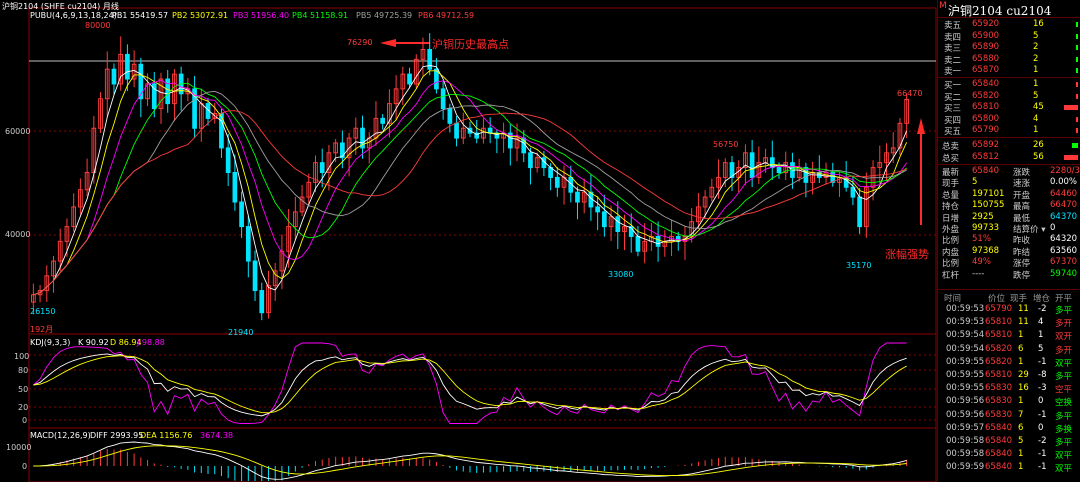 Image resolution: width=1080 pixels, height=482 pixels. I want to click on stat-row: 日增 2925 最低 64370, so click(1009, 218).